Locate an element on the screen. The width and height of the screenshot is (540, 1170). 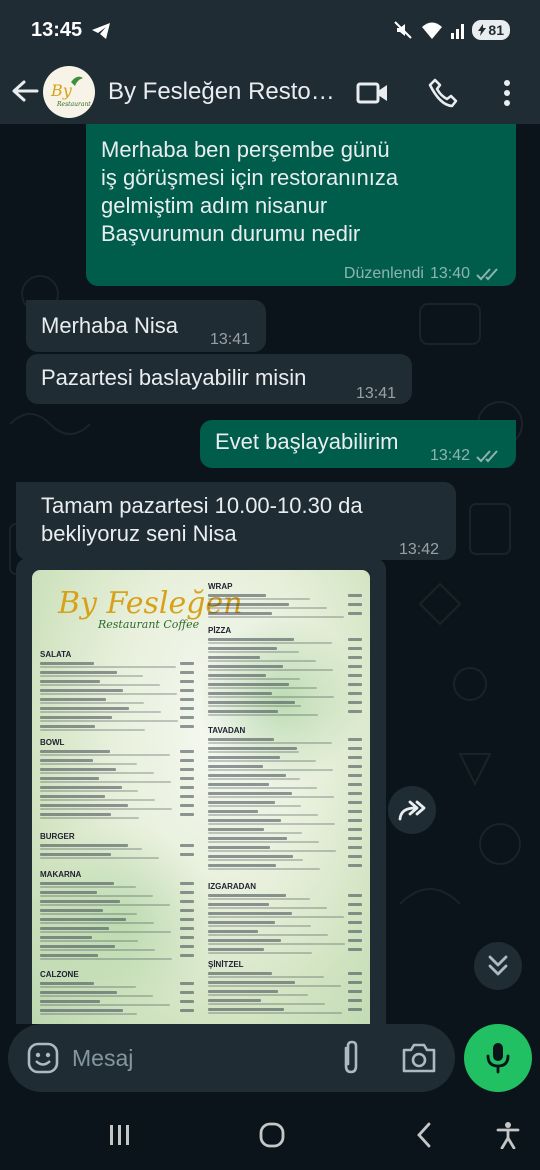
system-nav-bar is located at coordinates (270, 1135).